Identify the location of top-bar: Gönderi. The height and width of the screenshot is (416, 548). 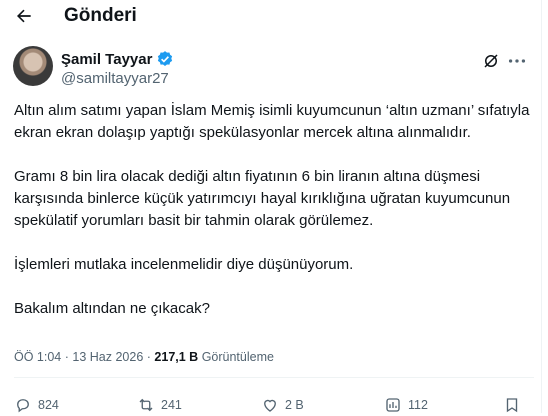
(274, 17).